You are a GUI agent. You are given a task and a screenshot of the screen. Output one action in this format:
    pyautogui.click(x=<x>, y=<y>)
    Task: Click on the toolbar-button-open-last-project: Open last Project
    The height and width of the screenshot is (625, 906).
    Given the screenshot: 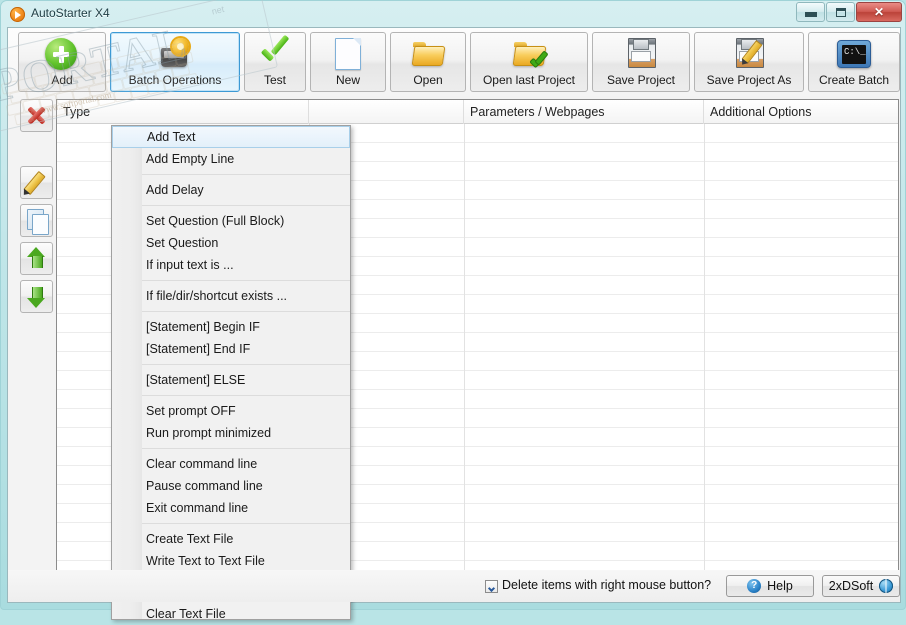 What is the action you would take?
    pyautogui.click(x=529, y=62)
    